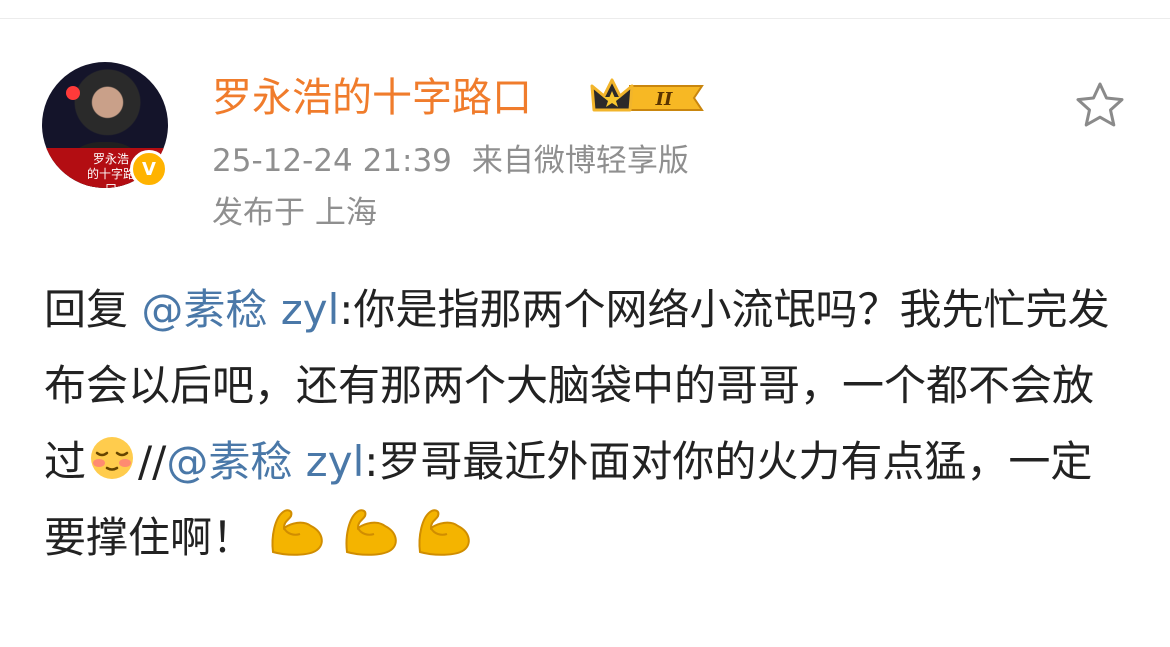 Image resolution: width=1170 pixels, height=647 pixels. I want to click on blushing-face-emoji-icon, so click(112, 458).